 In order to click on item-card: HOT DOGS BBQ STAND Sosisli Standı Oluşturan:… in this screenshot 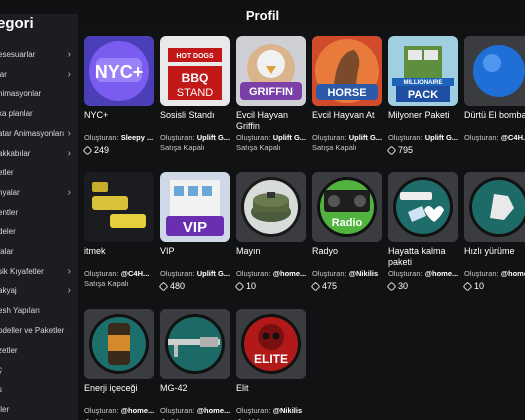, I will do `click(197, 94)`.